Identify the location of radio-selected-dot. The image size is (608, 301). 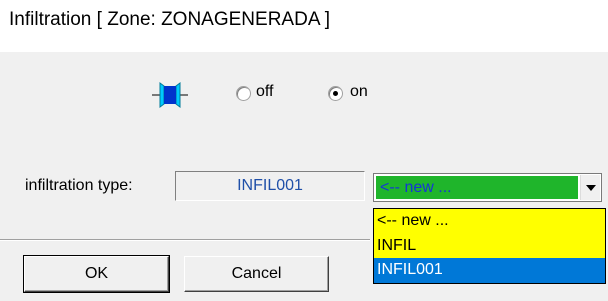
(335, 93).